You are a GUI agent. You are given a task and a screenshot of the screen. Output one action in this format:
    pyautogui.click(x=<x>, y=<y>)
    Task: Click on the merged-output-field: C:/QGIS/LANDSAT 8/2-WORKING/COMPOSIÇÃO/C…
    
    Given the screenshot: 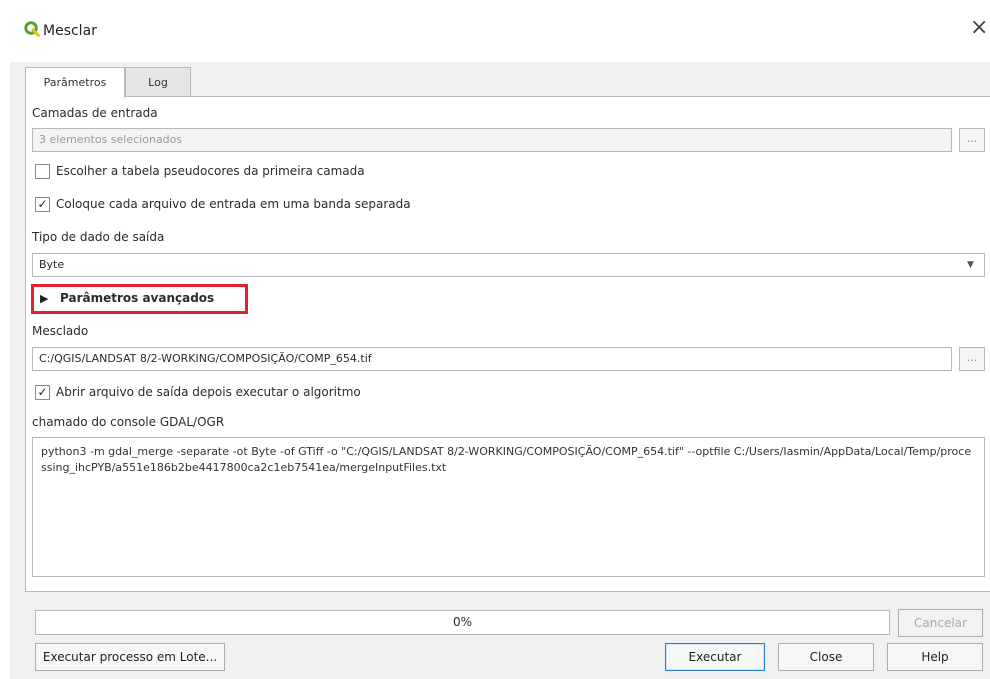 What is the action you would take?
    pyautogui.click(x=492, y=359)
    